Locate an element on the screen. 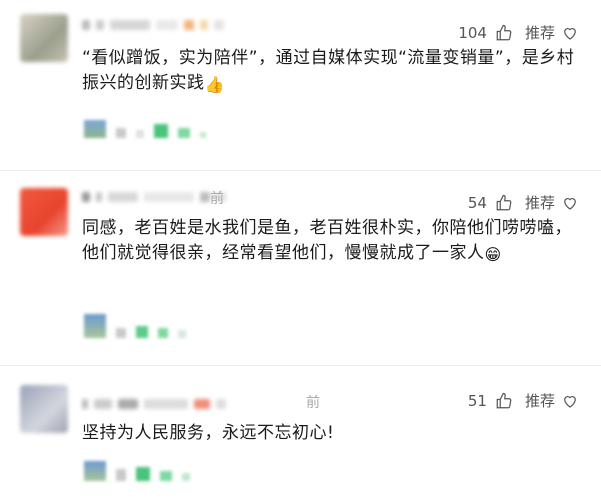 The height and width of the screenshot is (500, 601). comment-text: 坚持为人民服务，永远不忘初心! is located at coordinates (335, 433).